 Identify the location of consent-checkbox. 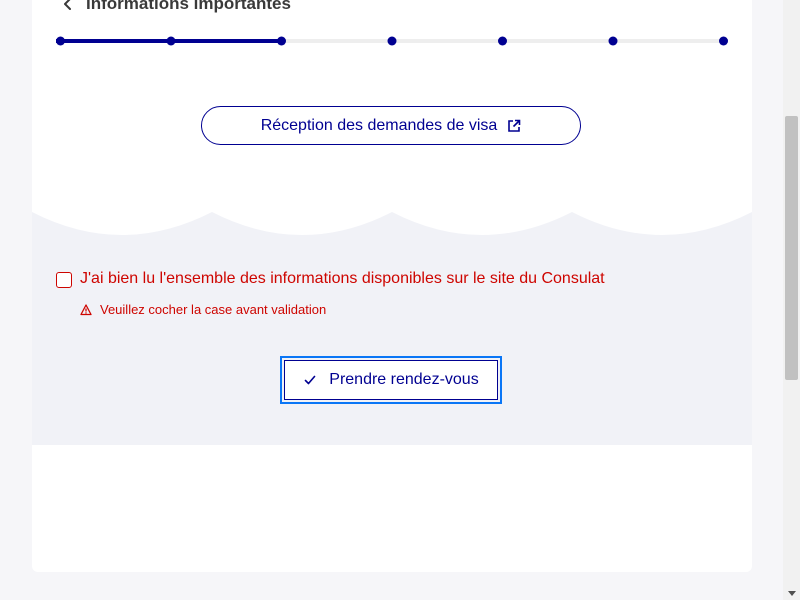
(64, 280).